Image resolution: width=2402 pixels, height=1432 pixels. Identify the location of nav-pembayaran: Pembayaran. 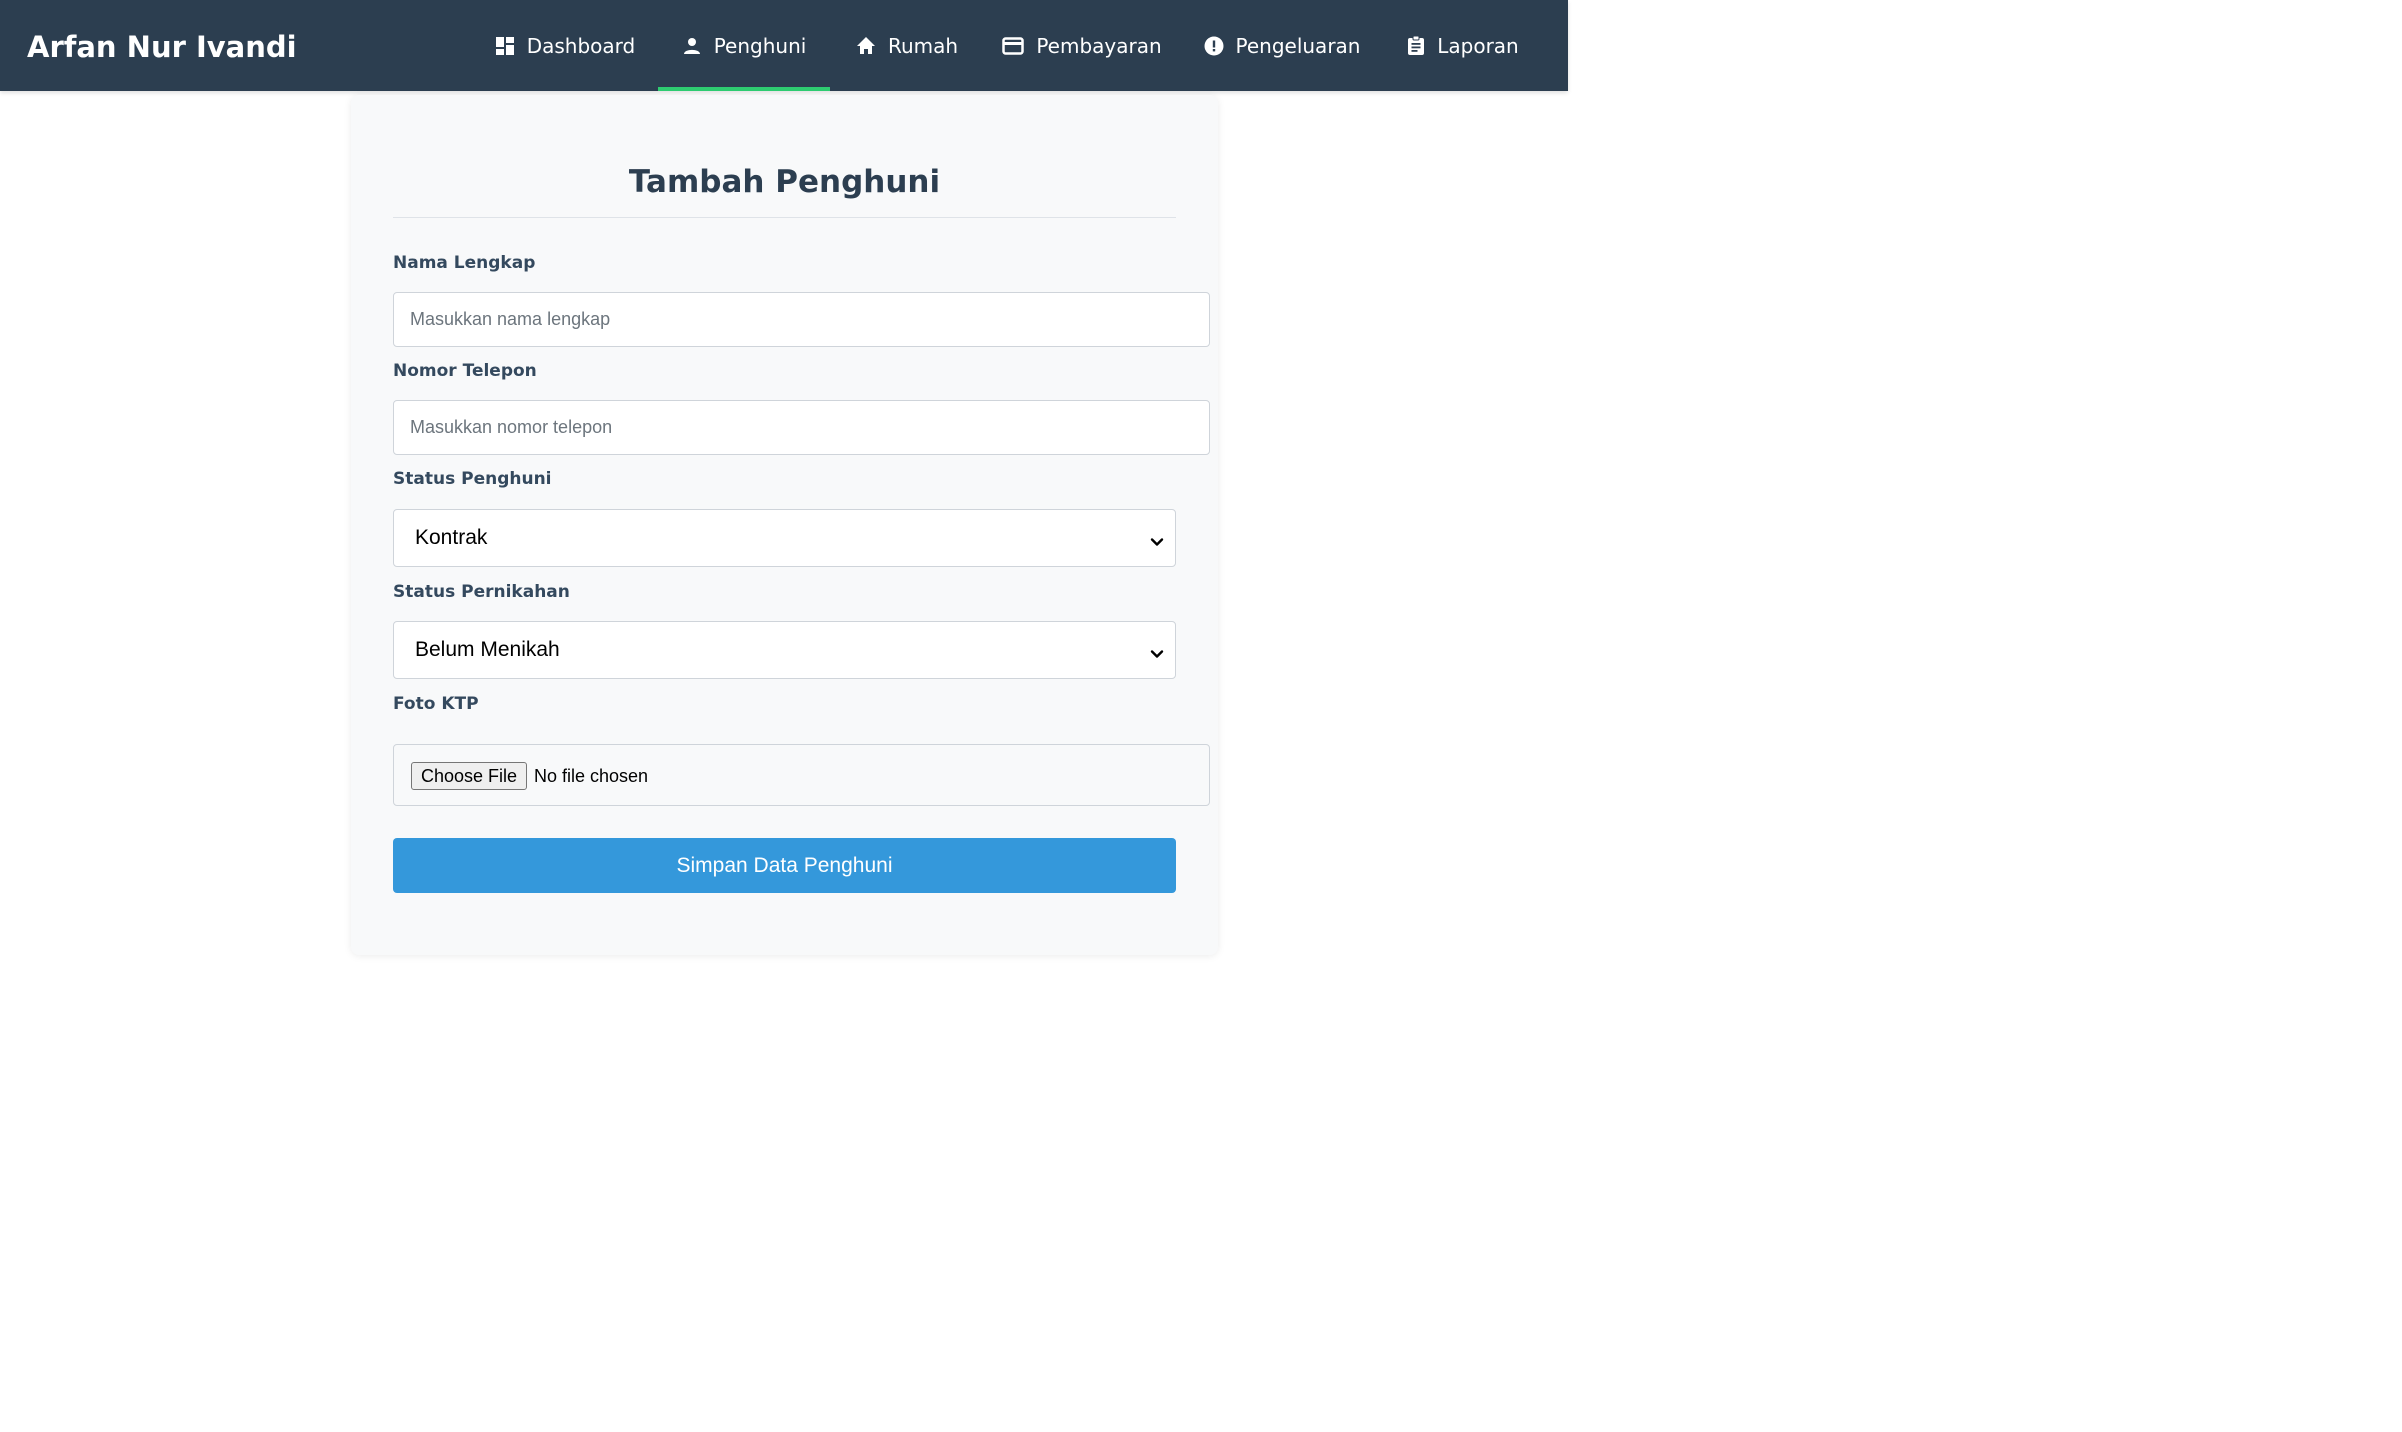
(1082, 45).